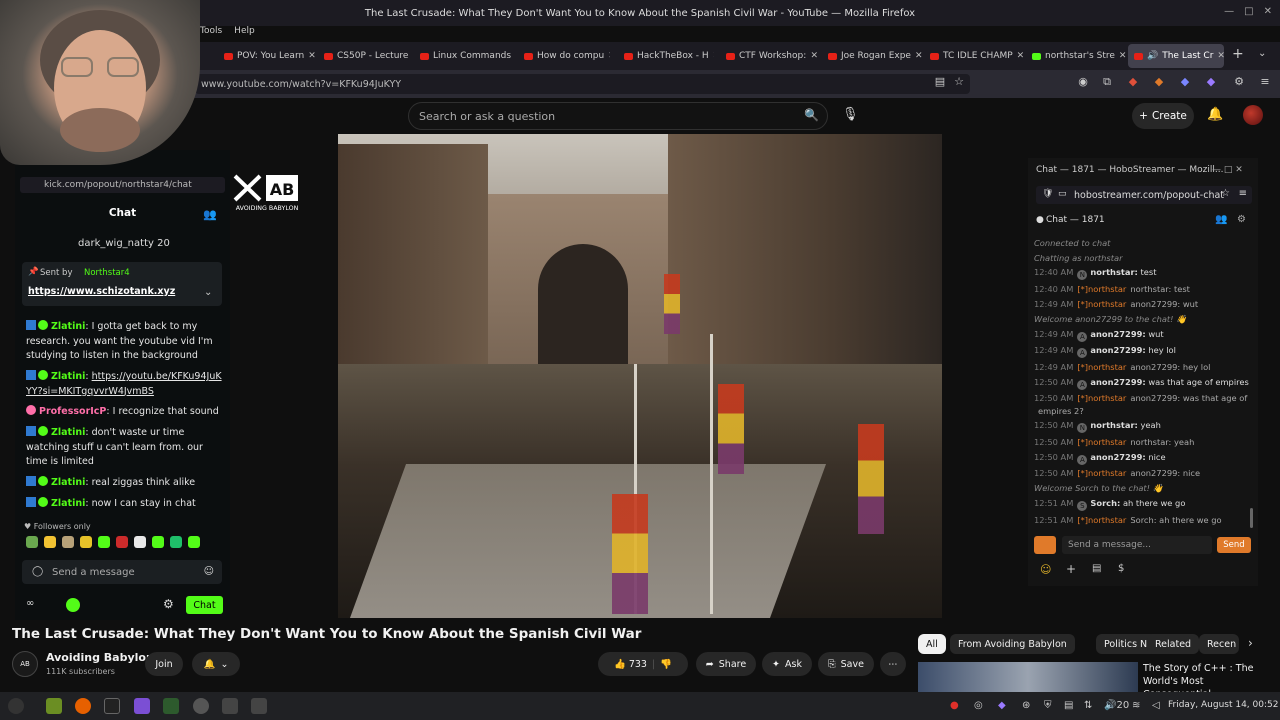 The width and height of the screenshot is (1280, 720). I want to click on dislike-icon: 👎, so click(666, 664).